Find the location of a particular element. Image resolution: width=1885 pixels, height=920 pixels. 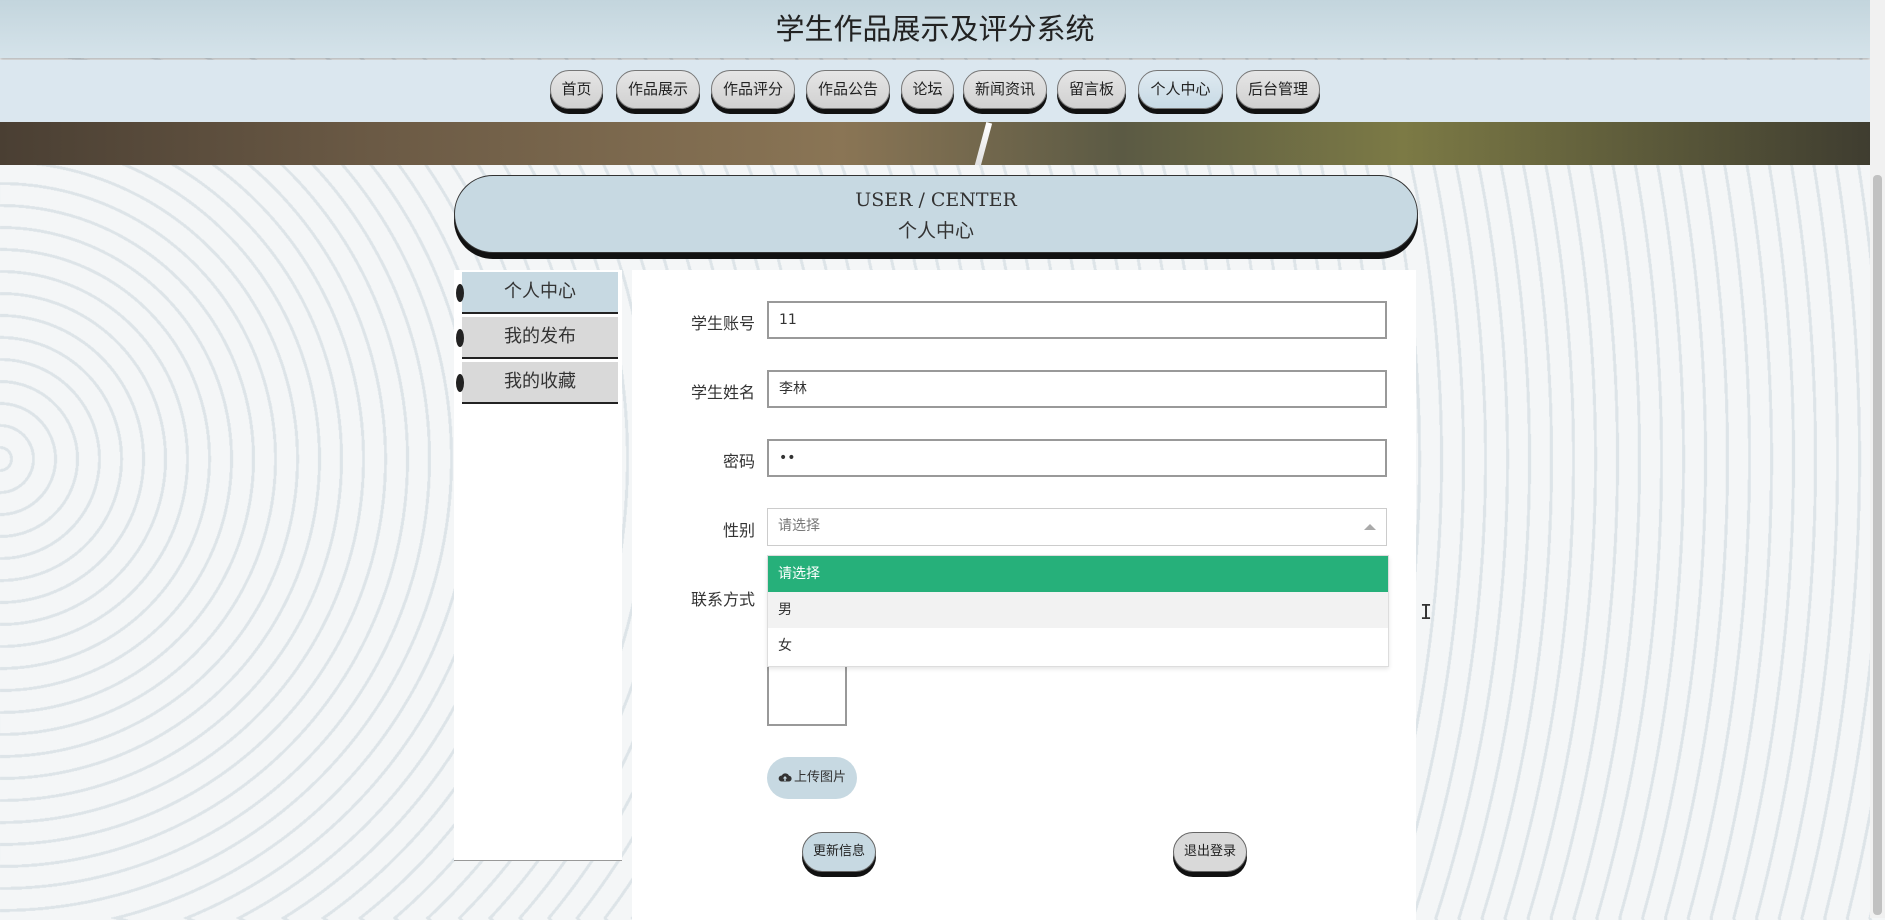

sidebar: 个人中心 我的发布 我的收藏 is located at coordinates (538, 565).